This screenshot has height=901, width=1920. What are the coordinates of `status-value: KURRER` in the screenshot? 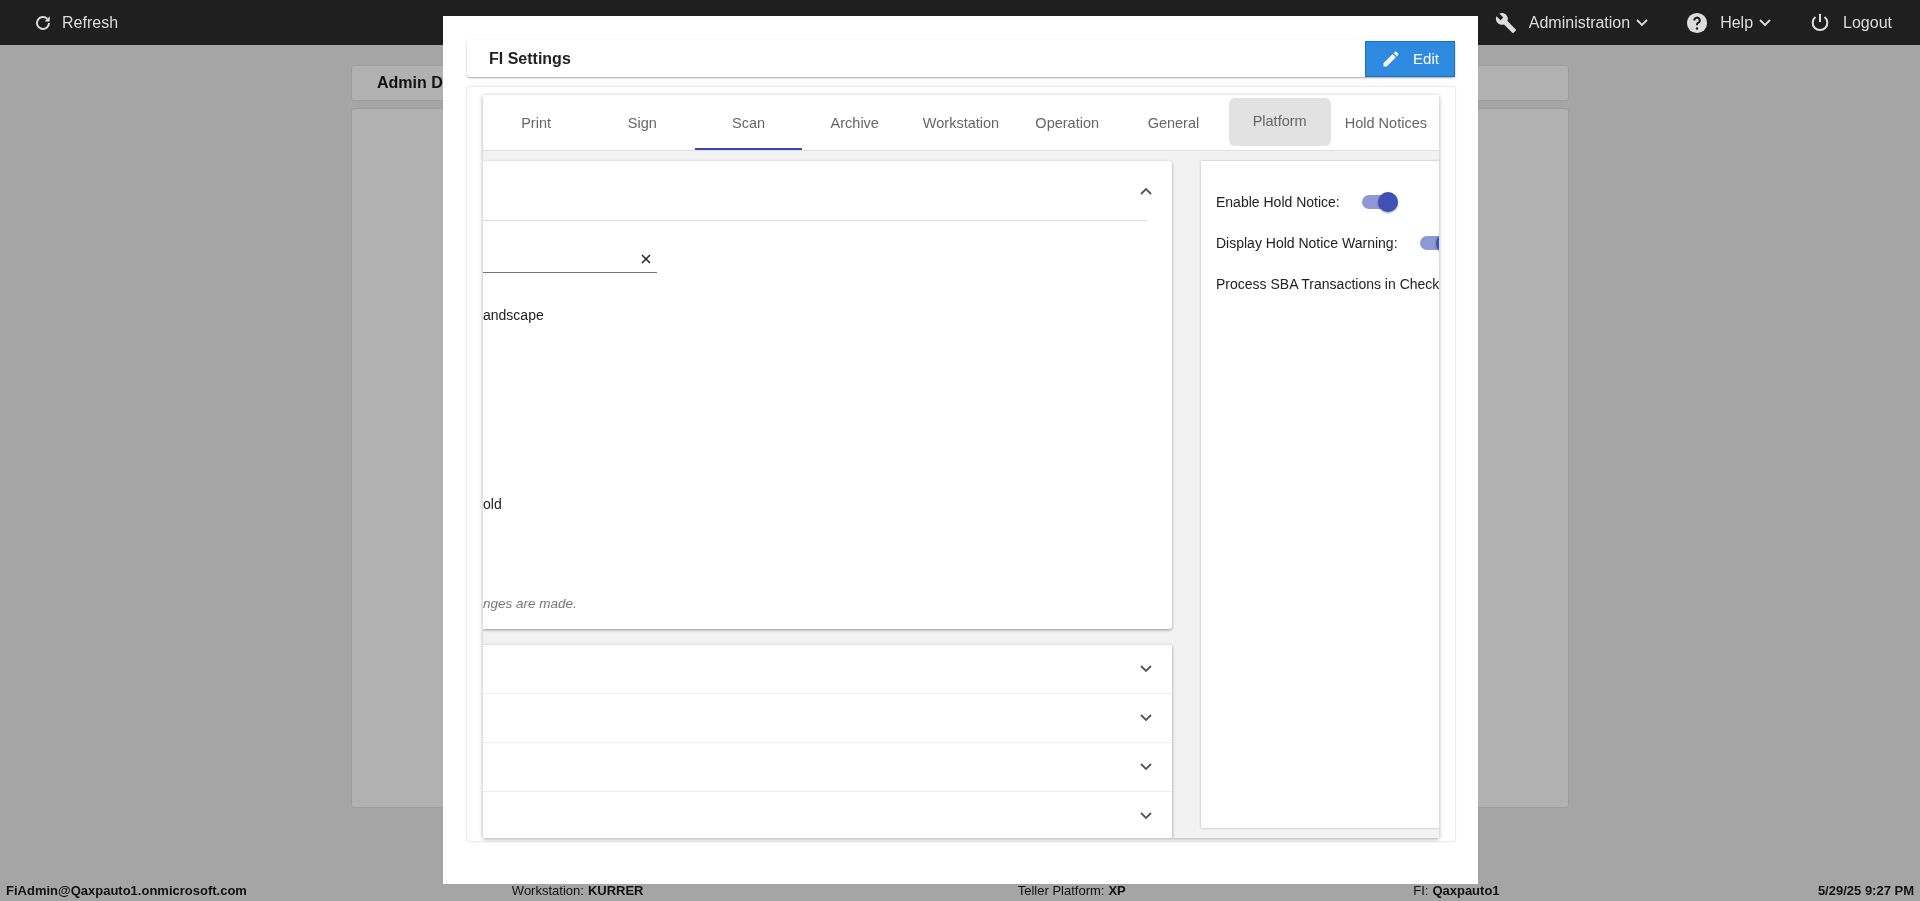 It's located at (615, 890).